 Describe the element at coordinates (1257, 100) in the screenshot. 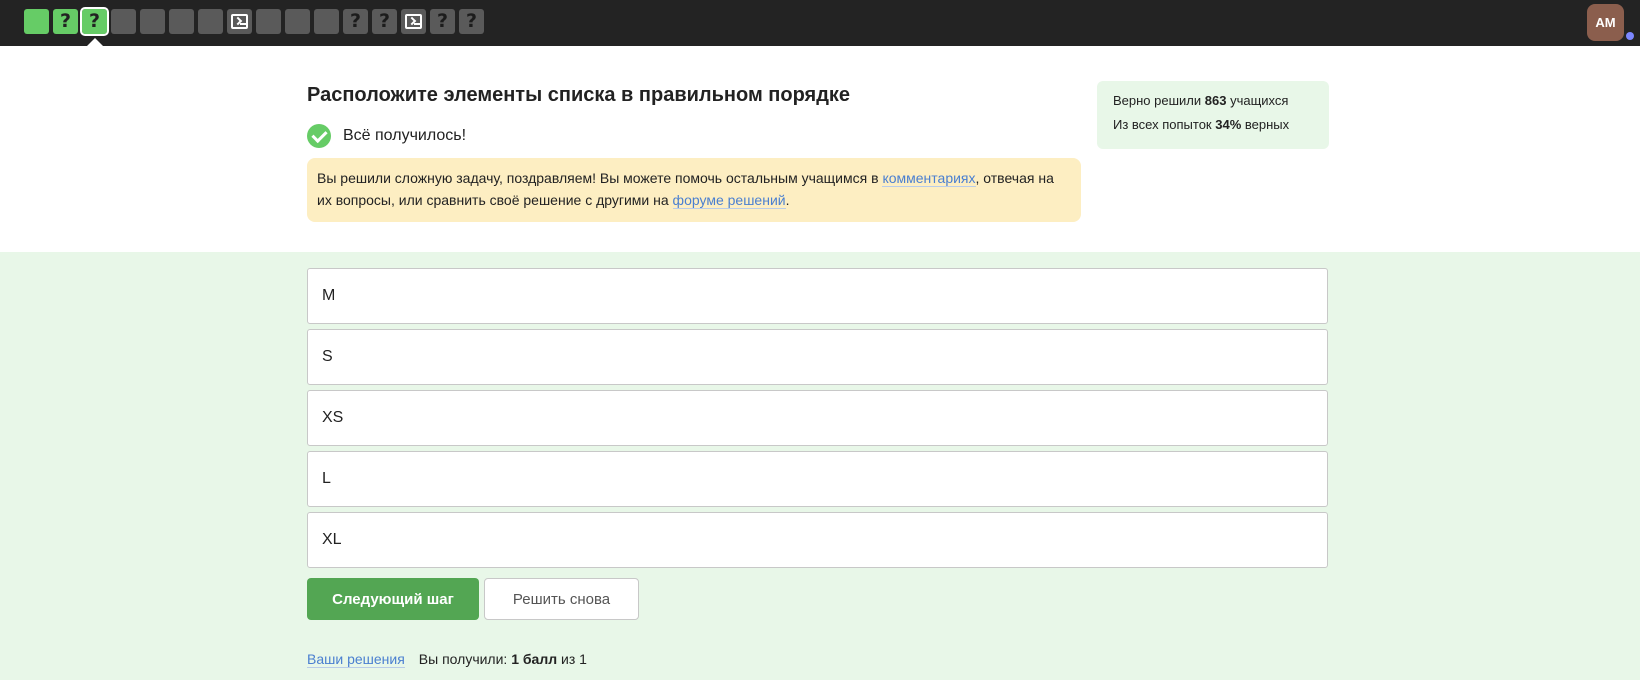

I see `stat-label: учащихся` at that location.